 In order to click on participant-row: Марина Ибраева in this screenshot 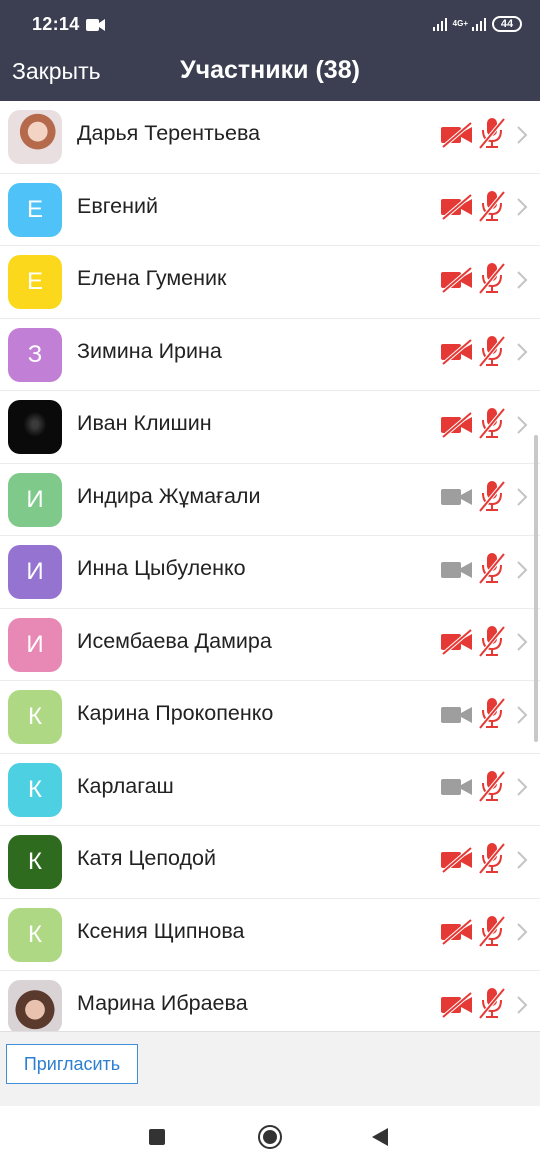, I will do `click(270, 1001)`.